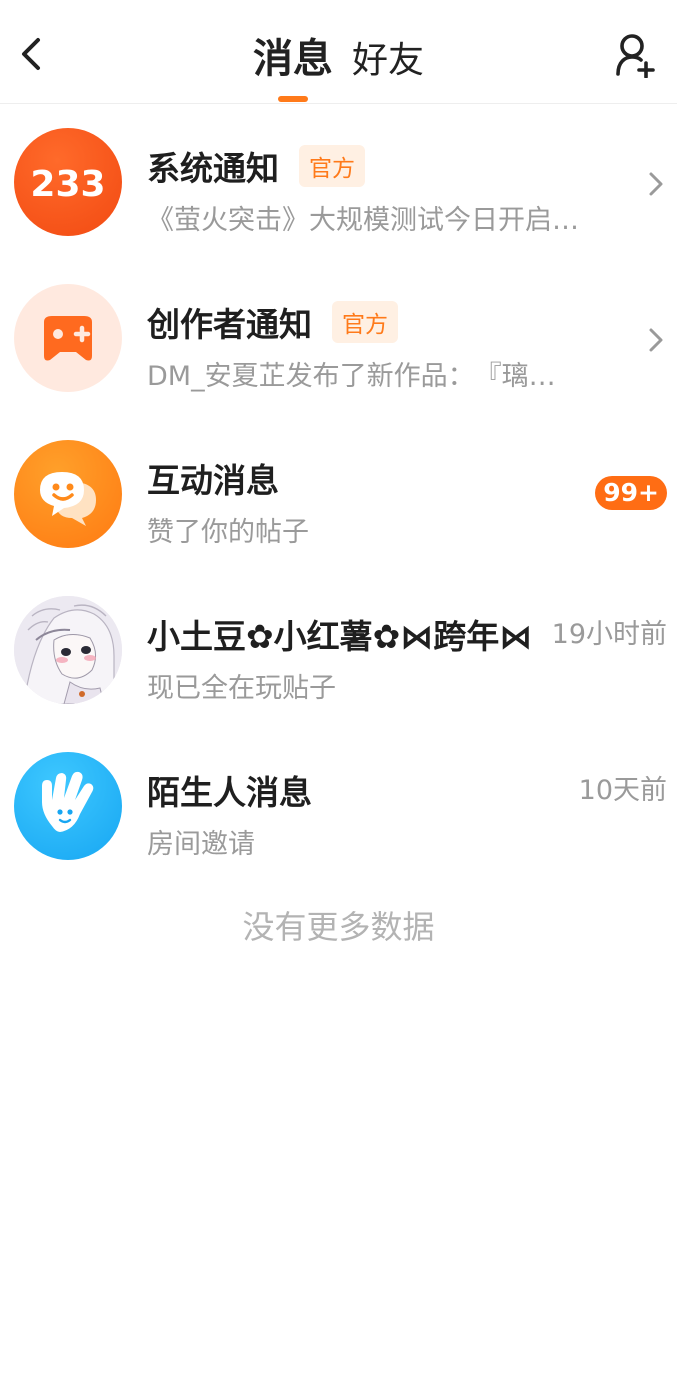 The image size is (677, 1386). What do you see at coordinates (68, 650) in the screenshot?
I see `anime-girl-avatar` at bounding box center [68, 650].